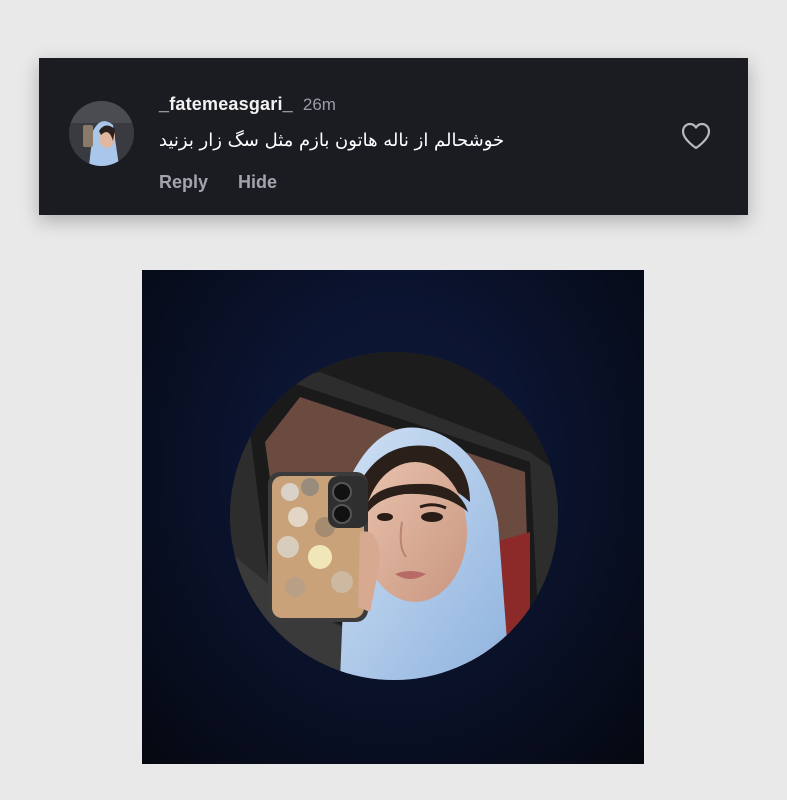 This screenshot has height=800, width=787. What do you see at coordinates (183, 182) in the screenshot?
I see `reply-button: Reply` at bounding box center [183, 182].